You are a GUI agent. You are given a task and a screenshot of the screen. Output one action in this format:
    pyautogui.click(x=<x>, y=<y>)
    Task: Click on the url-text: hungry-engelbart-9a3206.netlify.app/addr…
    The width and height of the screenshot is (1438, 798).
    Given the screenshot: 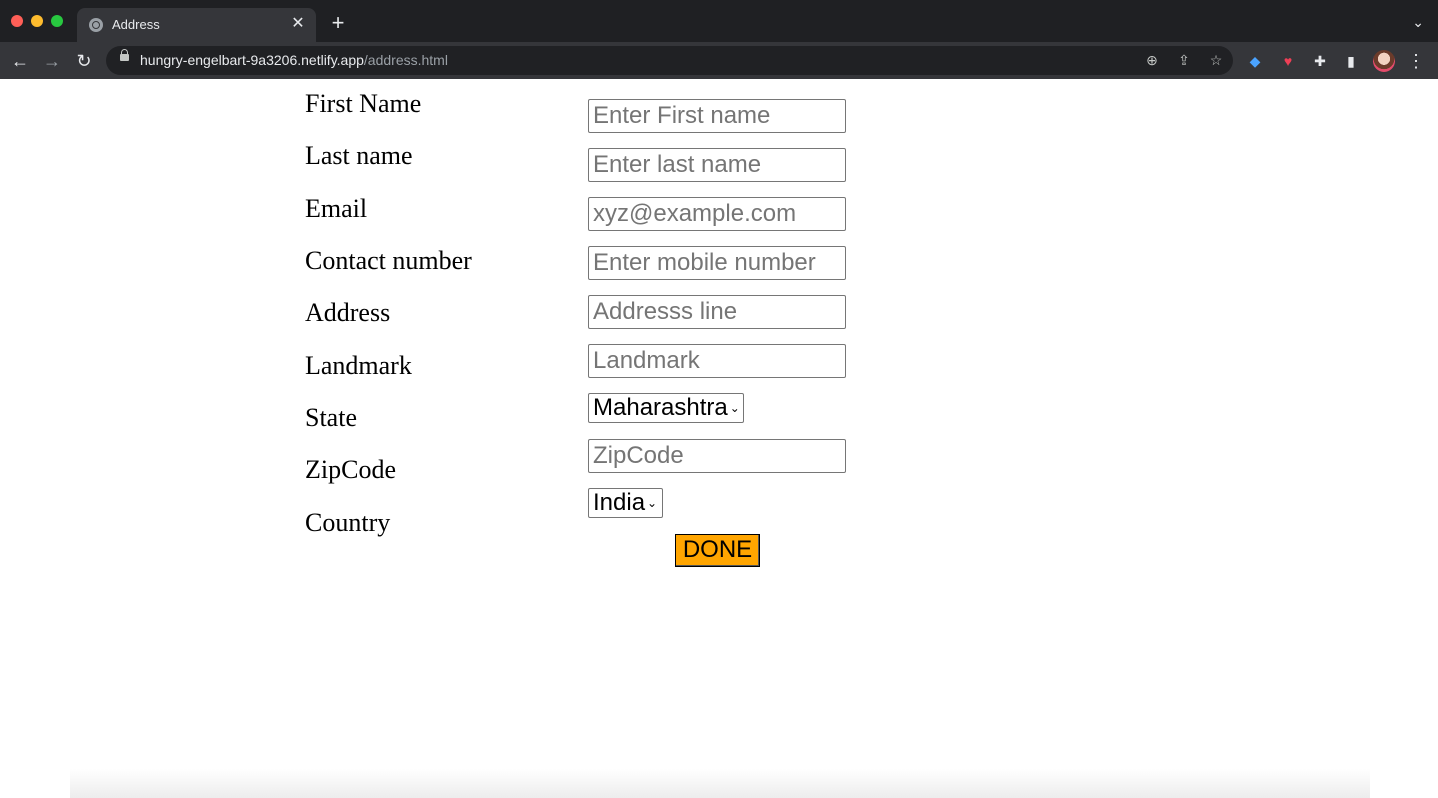 What is the action you would take?
    pyautogui.click(x=294, y=60)
    